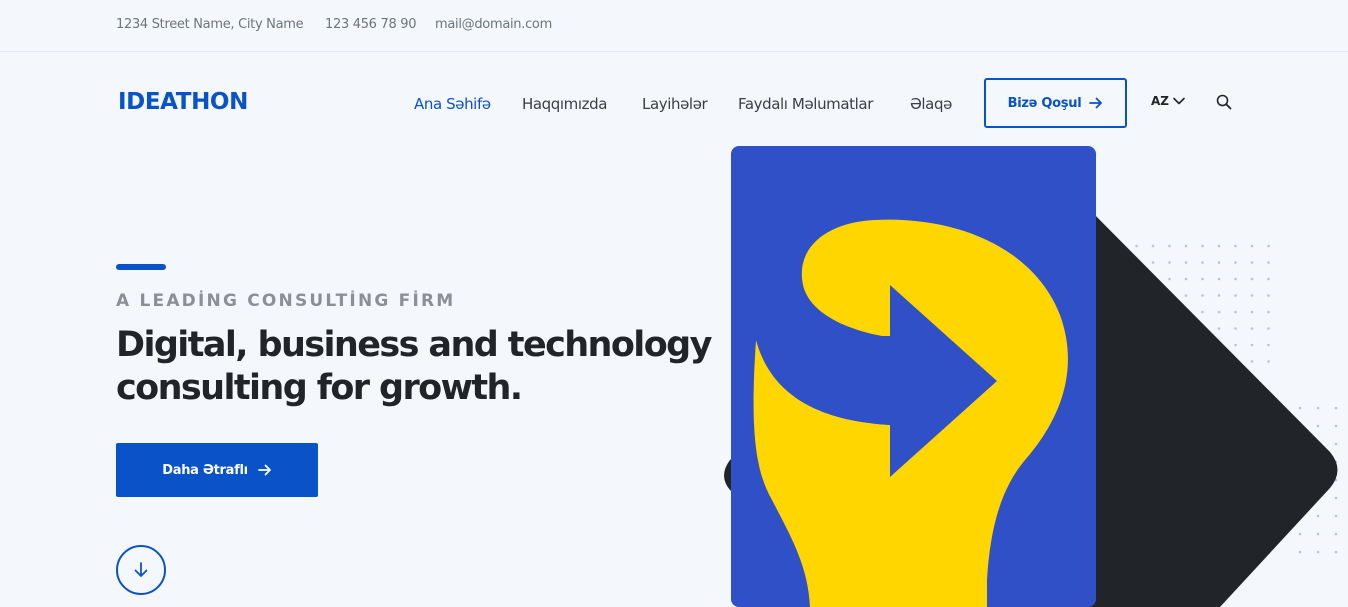 Image resolution: width=1348 pixels, height=607 pixels. What do you see at coordinates (205, 470) in the screenshot?
I see `learn-more-label: Daha Ətraflı` at bounding box center [205, 470].